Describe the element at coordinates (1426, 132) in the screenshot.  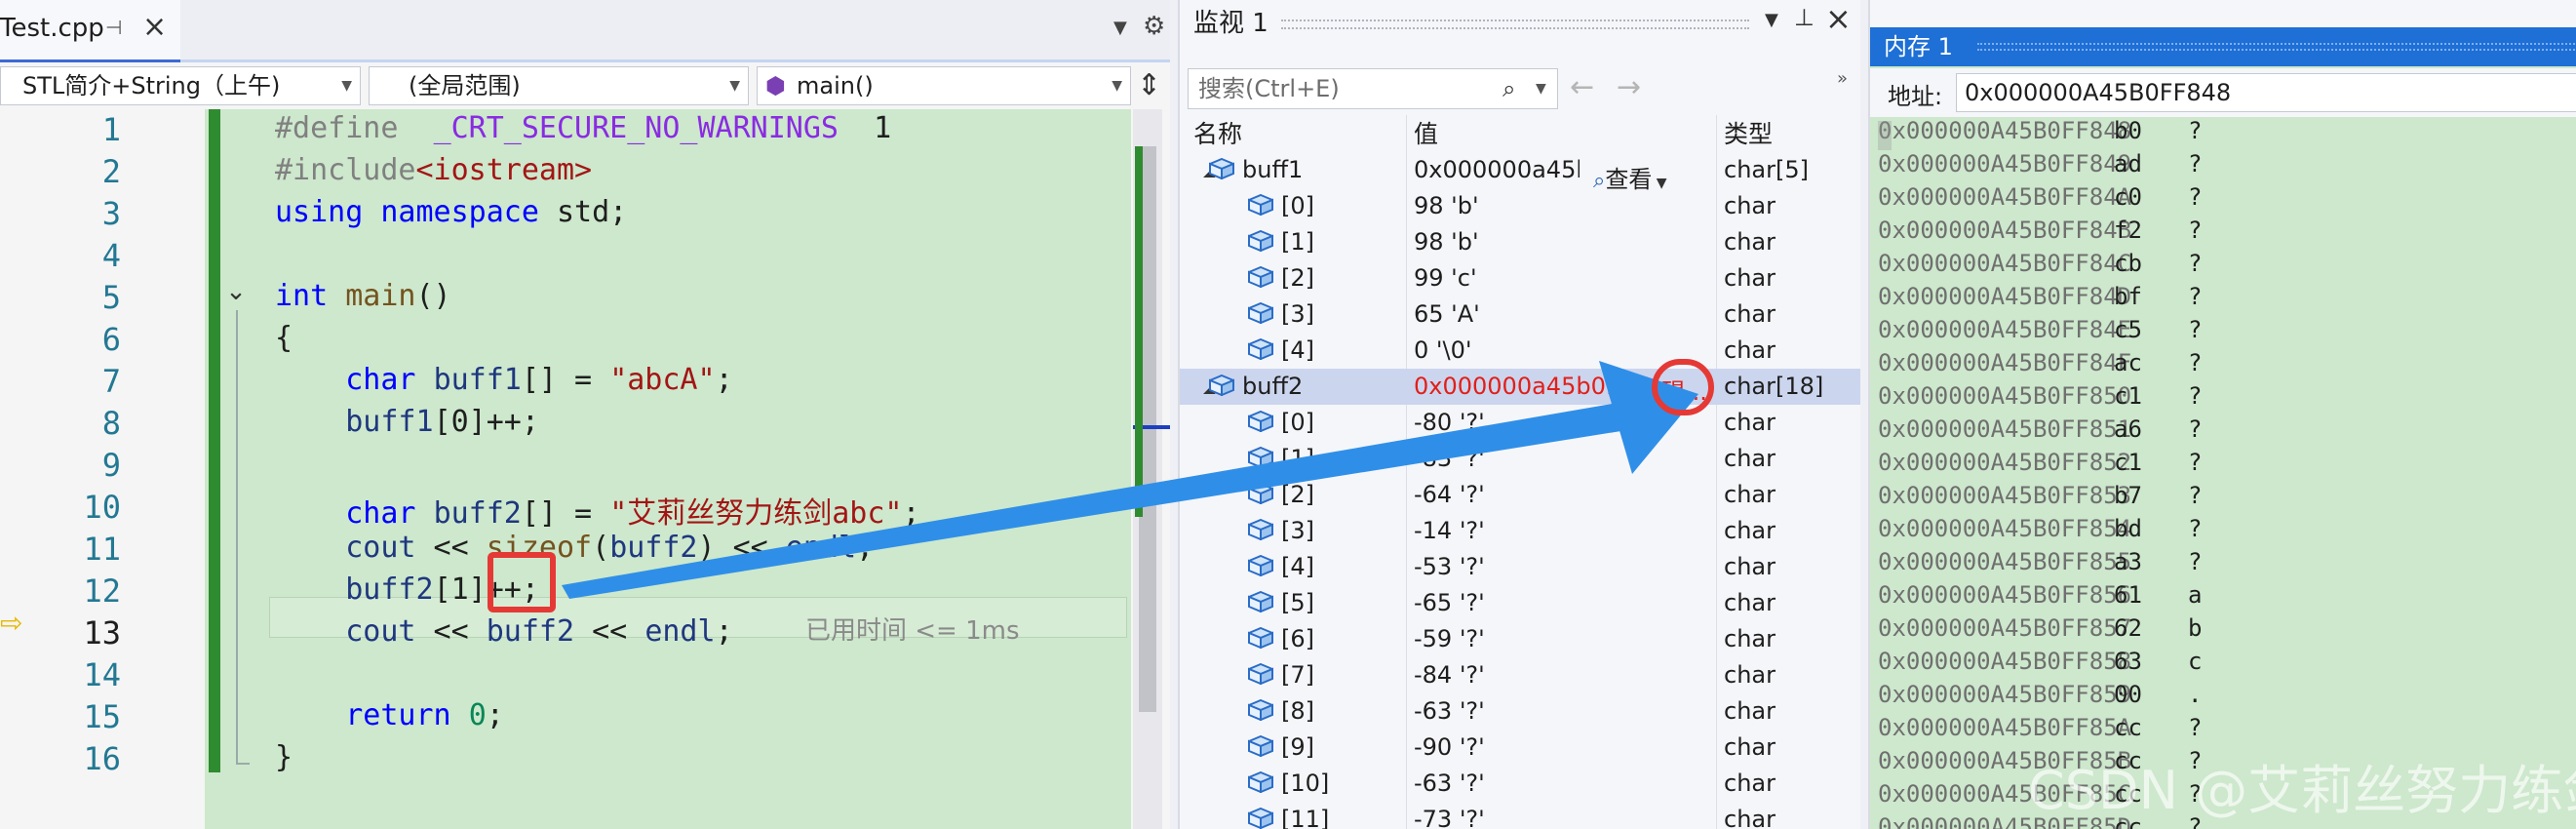
I see `column-header-value: 值` at that location.